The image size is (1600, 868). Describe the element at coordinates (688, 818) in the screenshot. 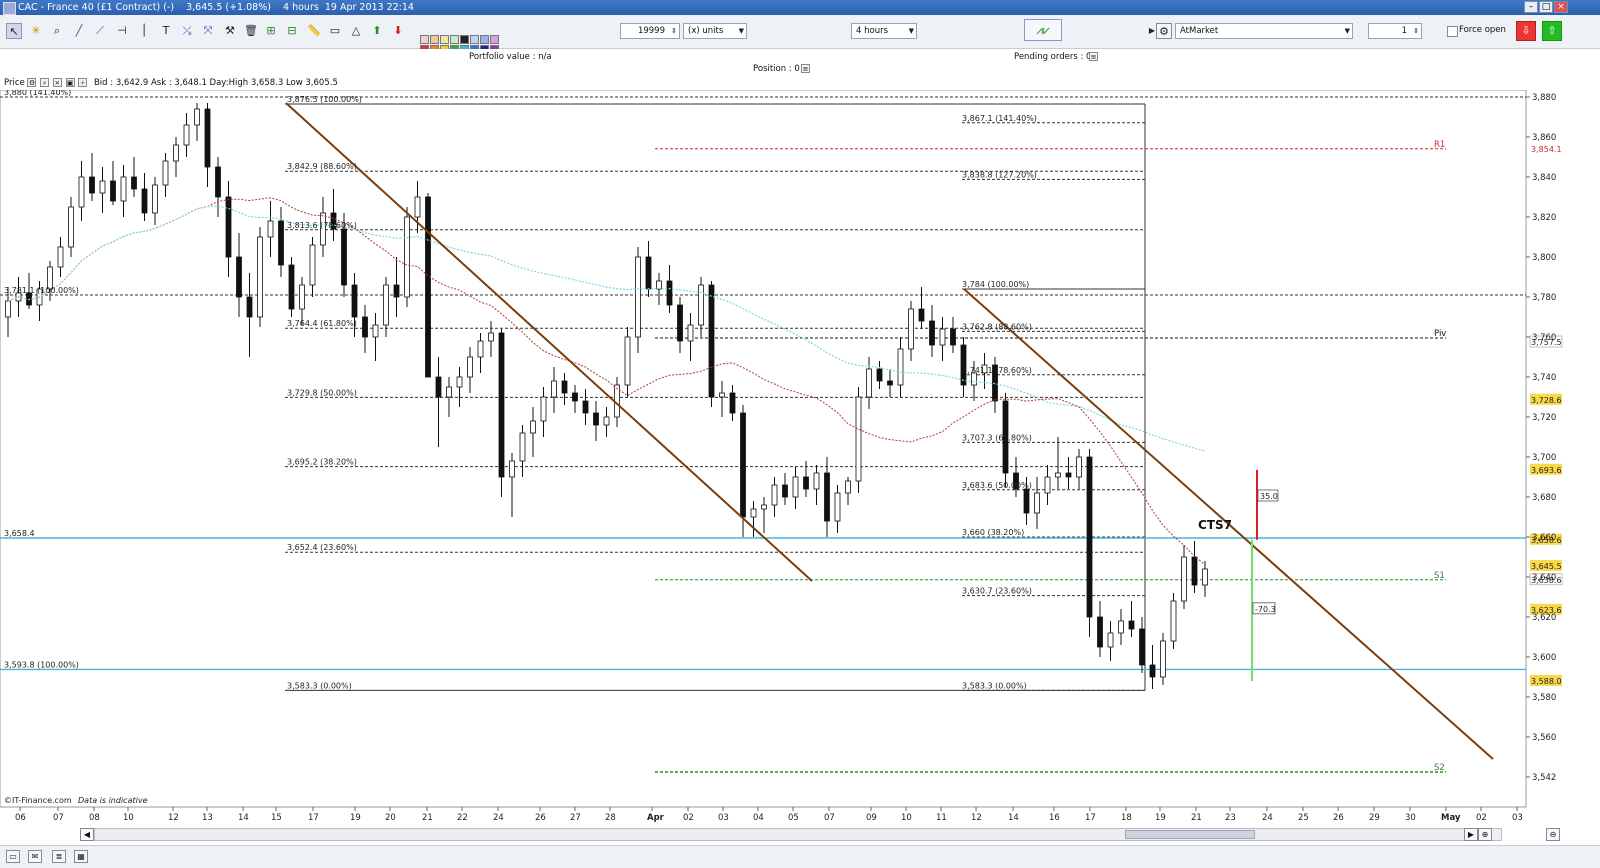

I see `x-tick-label: 02` at that location.